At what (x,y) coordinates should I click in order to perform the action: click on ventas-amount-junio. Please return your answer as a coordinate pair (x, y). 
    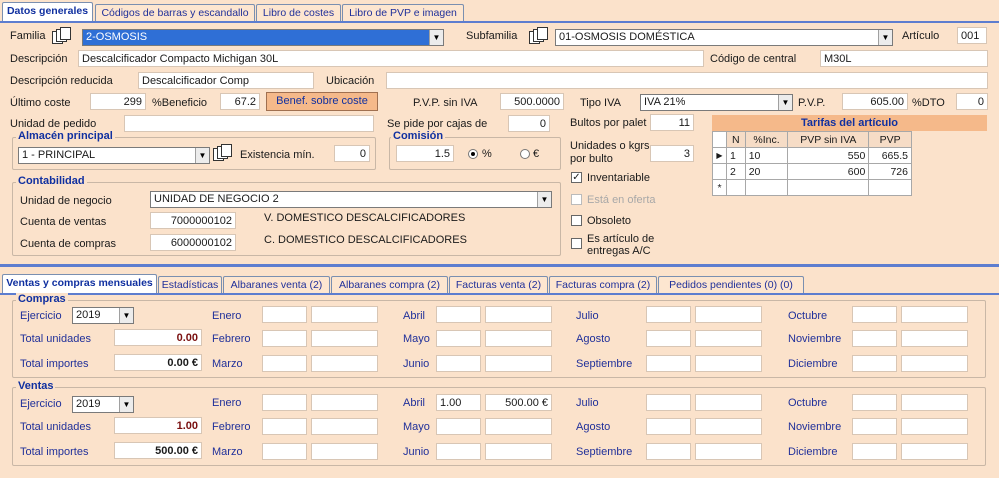
    Looking at the image, I should click on (518, 451).